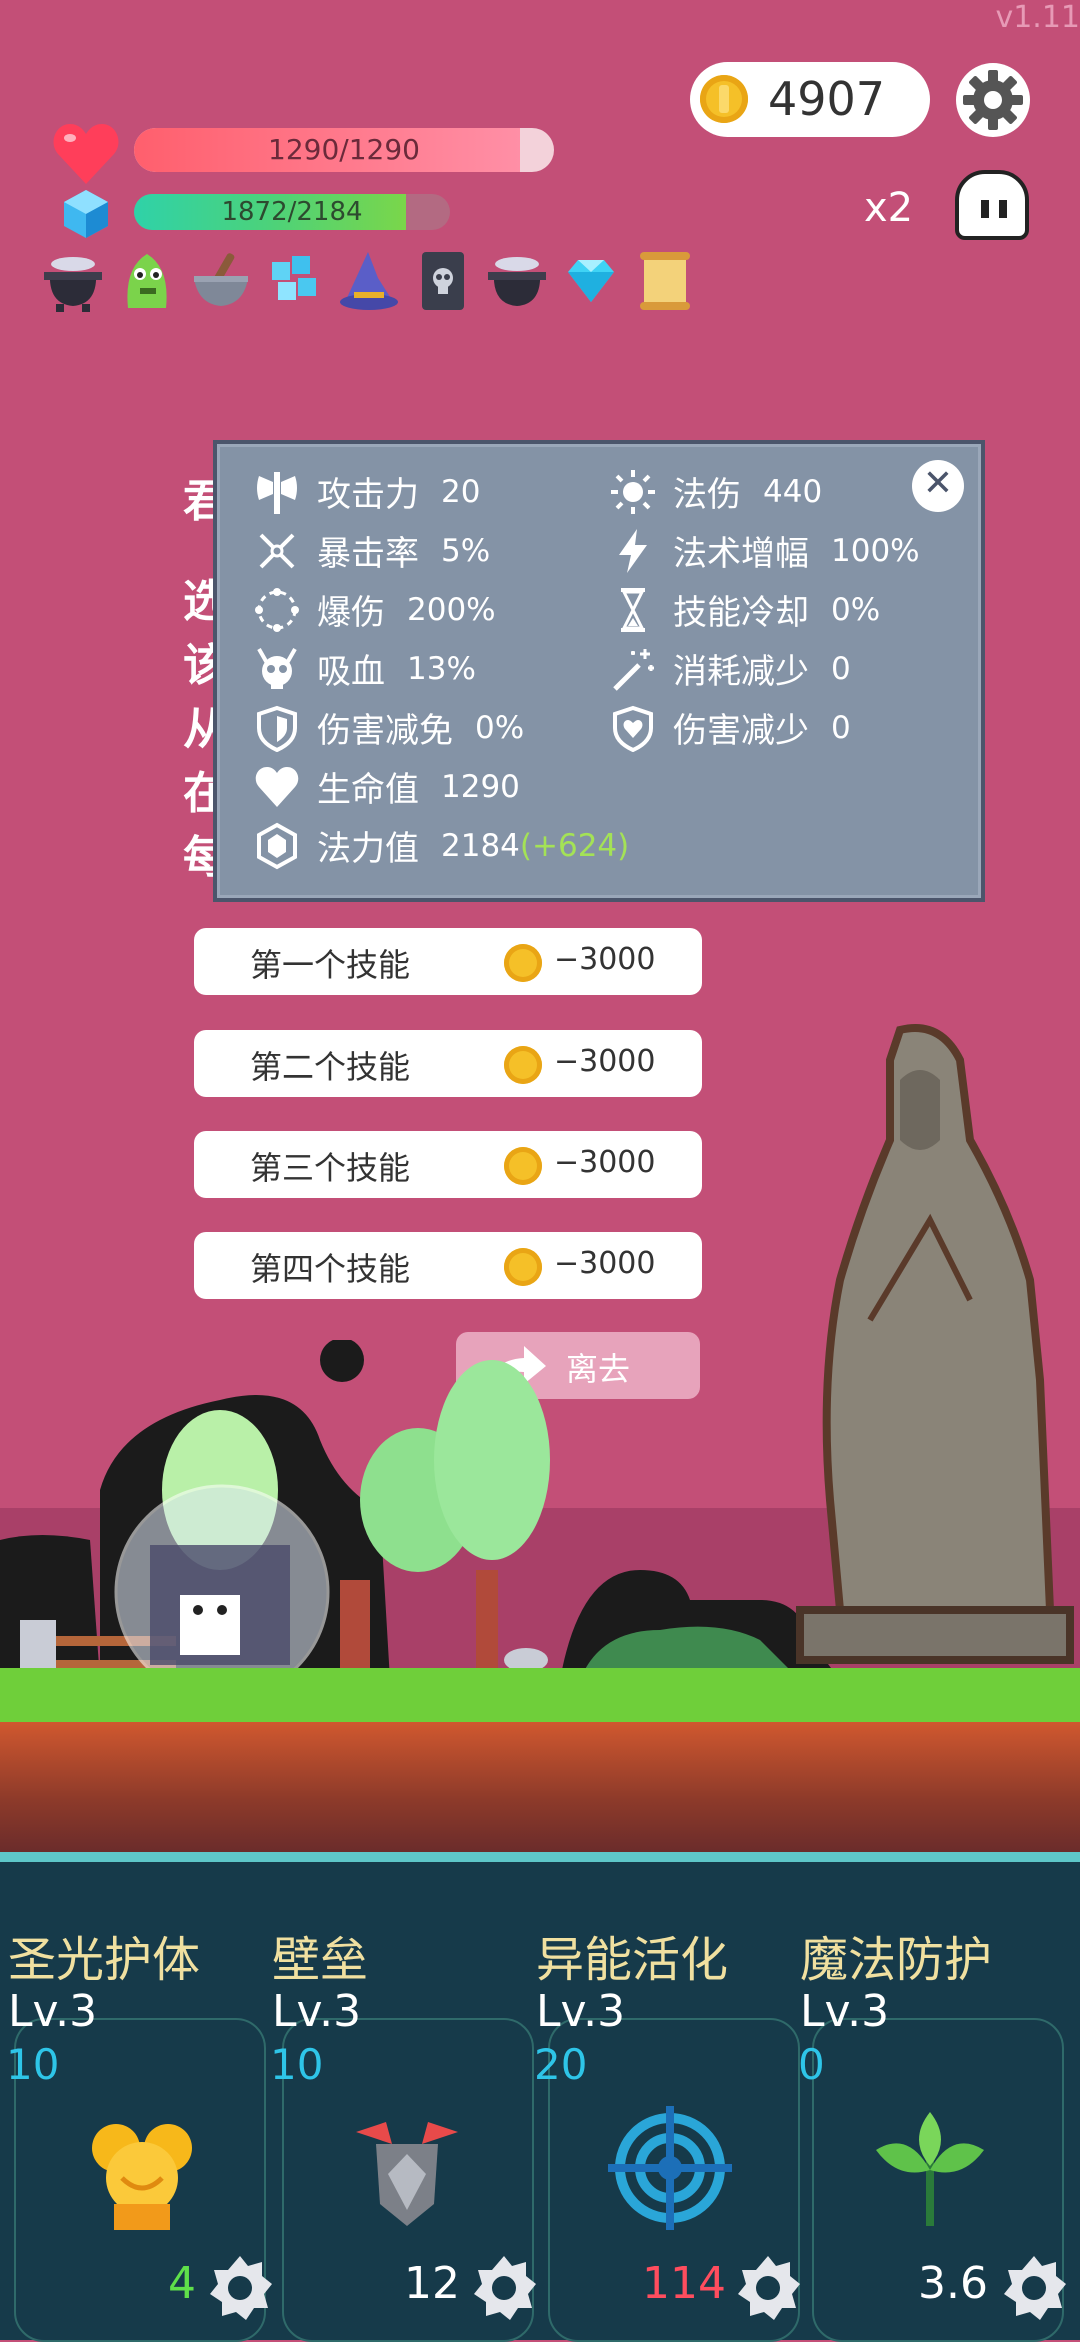 The width and height of the screenshot is (1080, 2342). I want to click on crit-icon, so click(277, 550).